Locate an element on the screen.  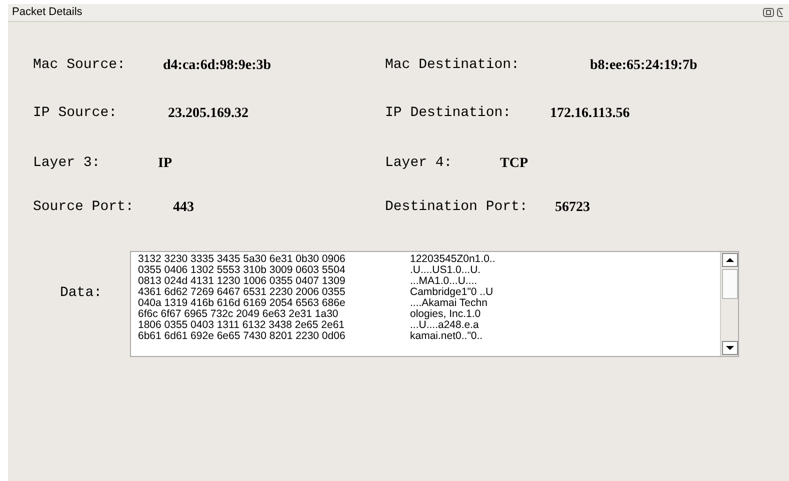
field-value: 443 is located at coordinates (183, 207).